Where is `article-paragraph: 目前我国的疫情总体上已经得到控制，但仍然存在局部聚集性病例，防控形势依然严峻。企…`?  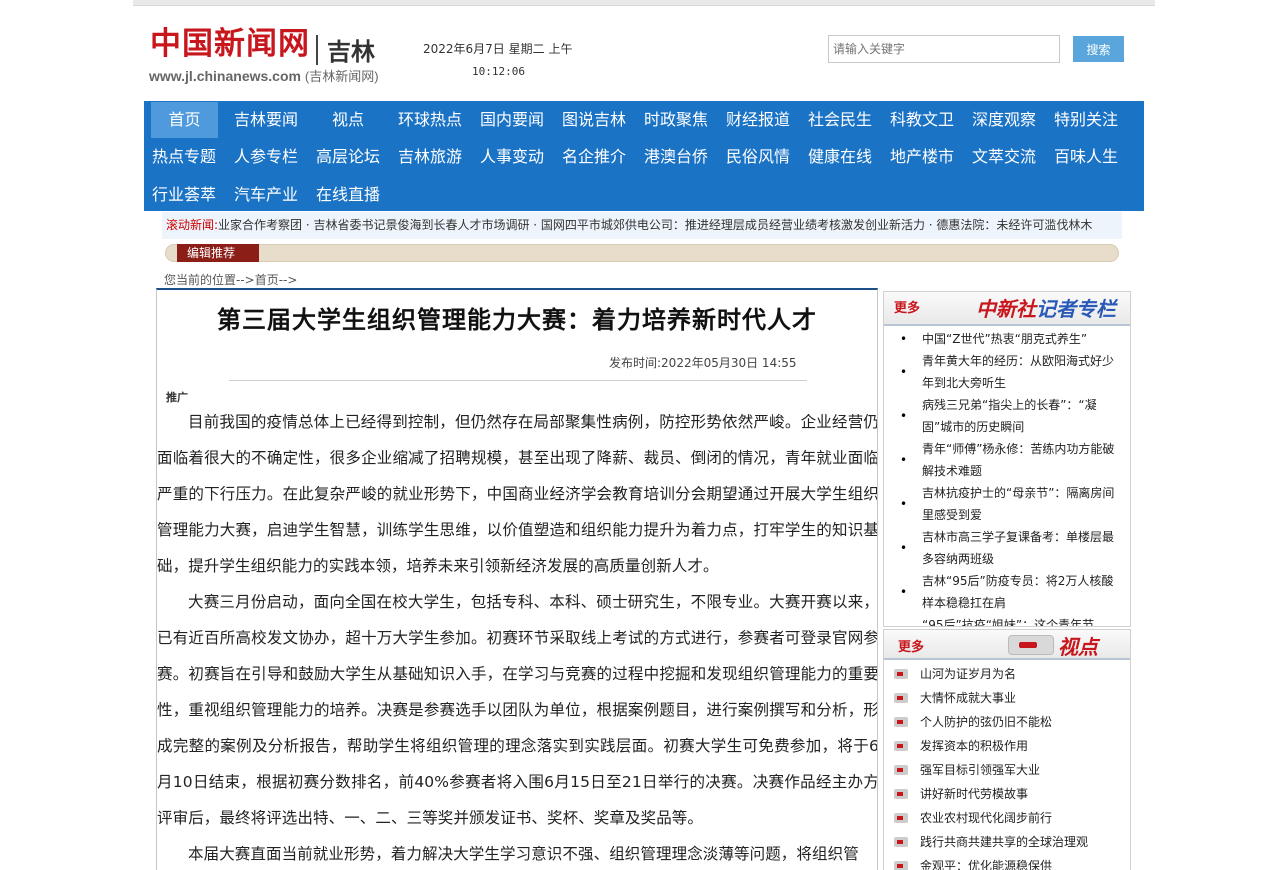
article-paragraph: 目前我国的疫情总体上已经得到控制，但仍然存在局部聚集性病例，防控形势依然严峻。企… is located at coordinates (517, 494).